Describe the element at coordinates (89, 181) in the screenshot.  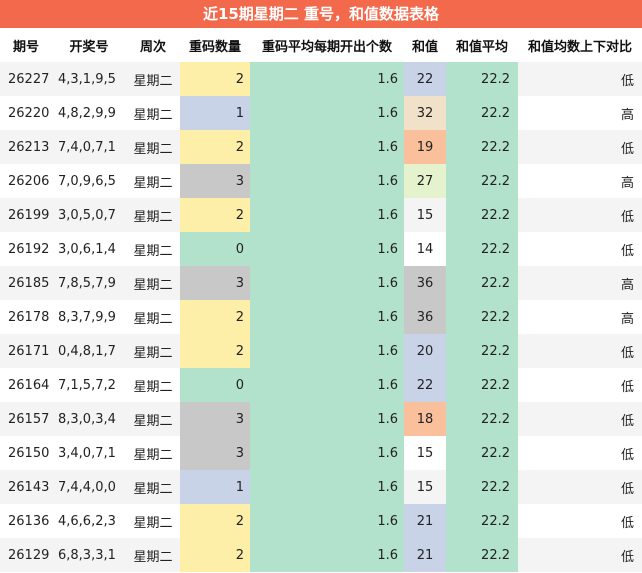
I see `cell-numbers: 7,0,9,6,5` at that location.